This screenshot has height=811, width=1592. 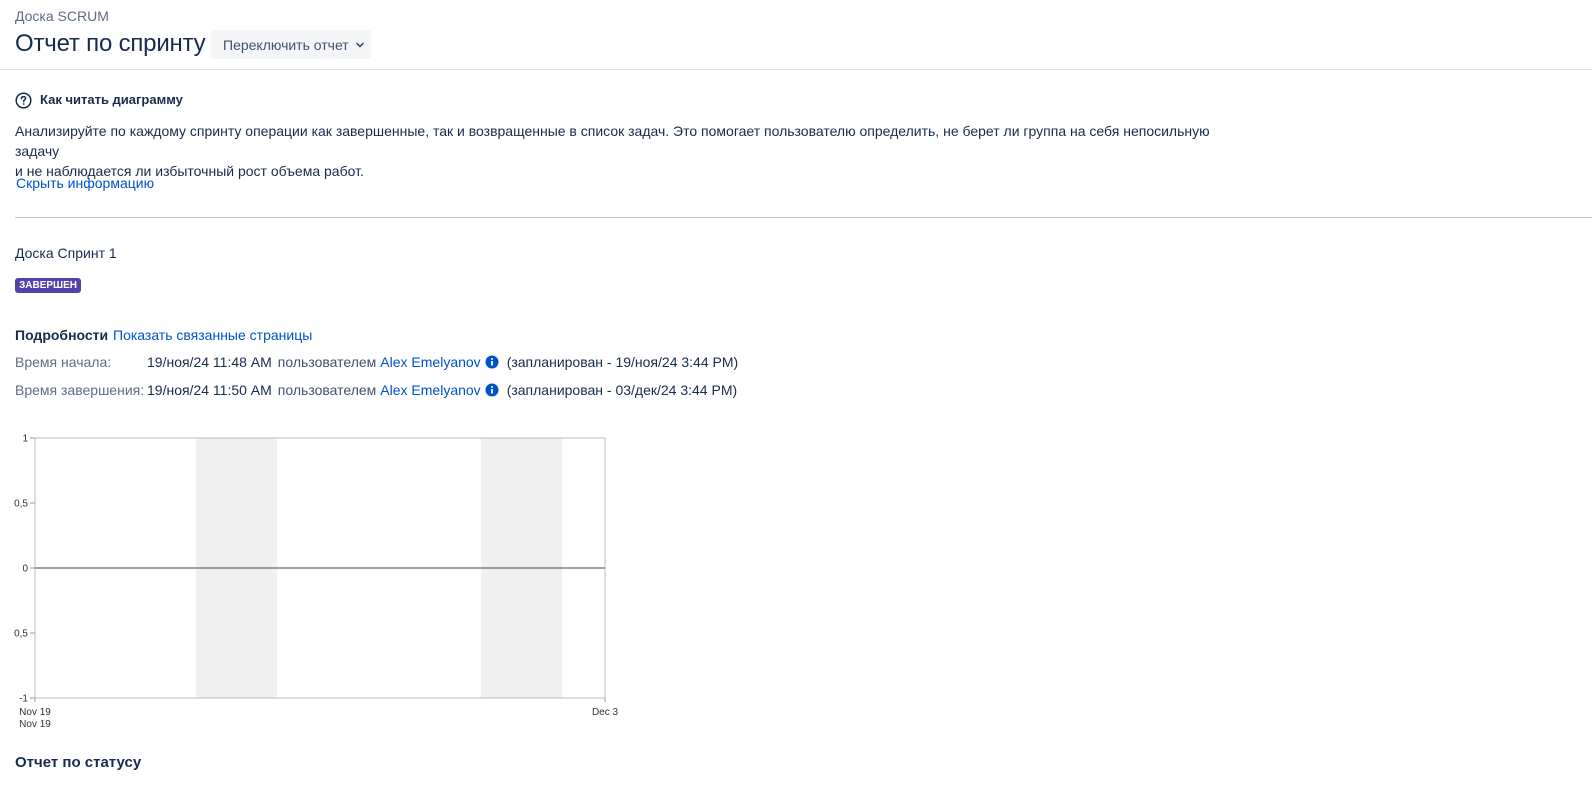 What do you see at coordinates (327, 390) in the screenshot?
I see `end-by-label: пользователем` at bounding box center [327, 390].